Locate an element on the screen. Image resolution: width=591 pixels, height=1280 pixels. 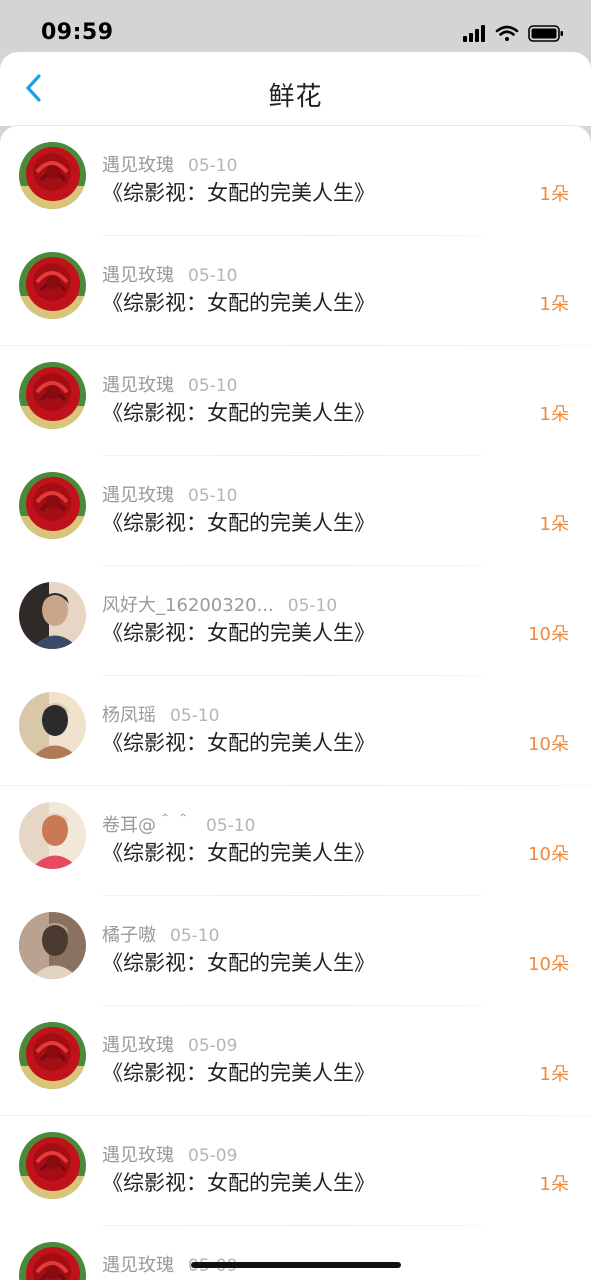
home-indicator is located at coordinates (296, 1265).